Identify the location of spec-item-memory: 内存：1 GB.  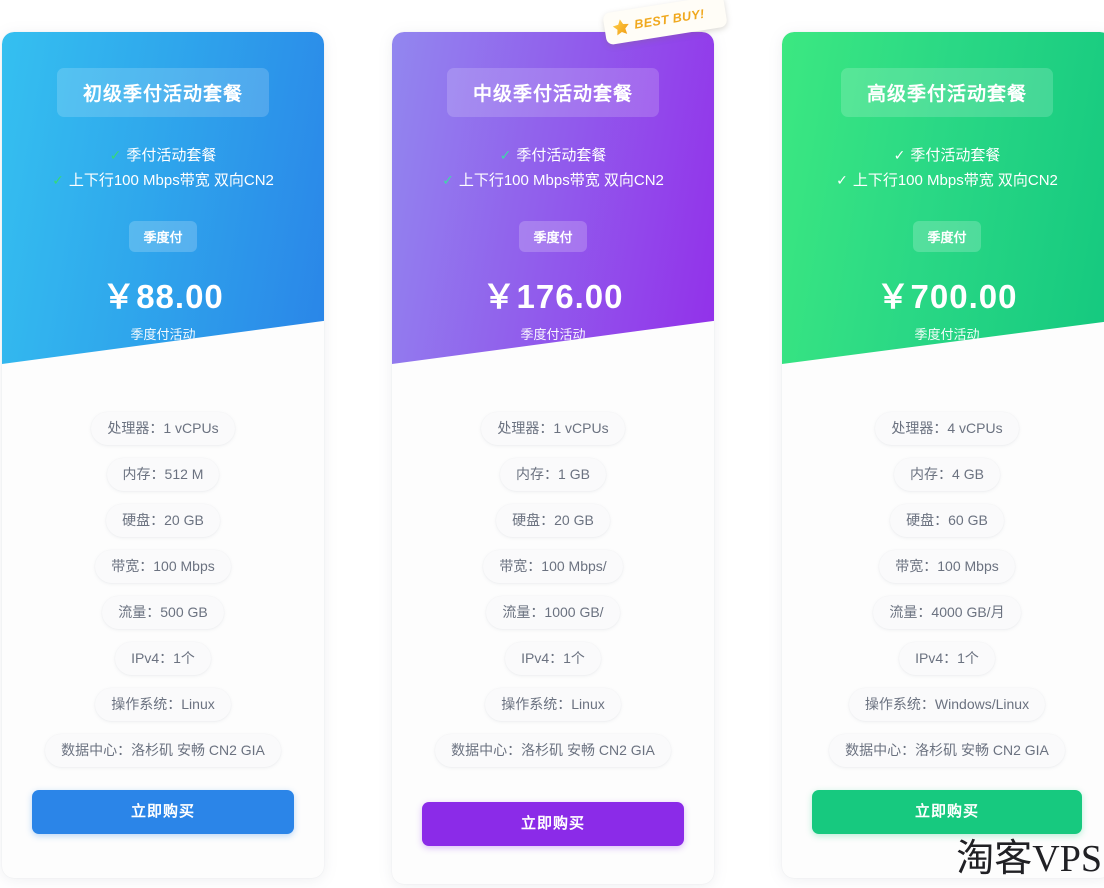
(553, 474).